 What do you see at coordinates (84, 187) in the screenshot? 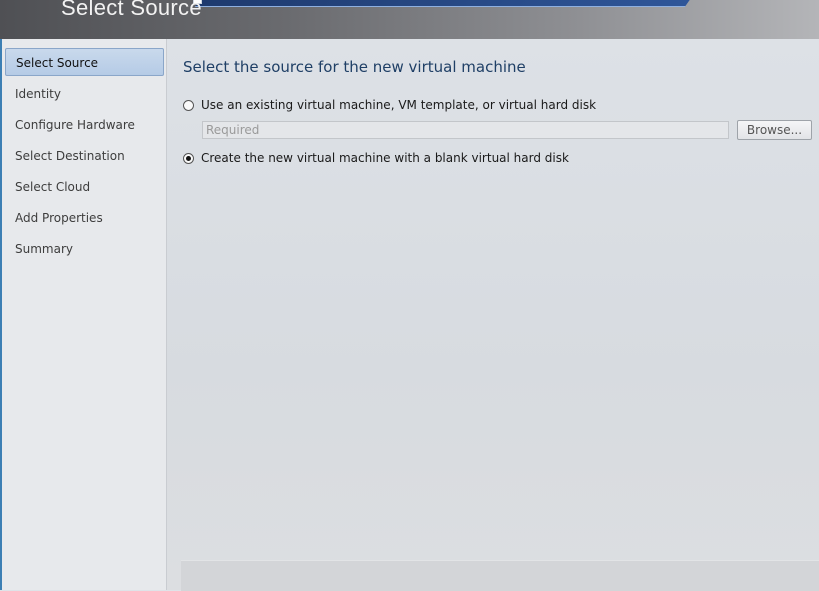
I see `nav-item-select-cloud: Select Cloud` at bounding box center [84, 187].